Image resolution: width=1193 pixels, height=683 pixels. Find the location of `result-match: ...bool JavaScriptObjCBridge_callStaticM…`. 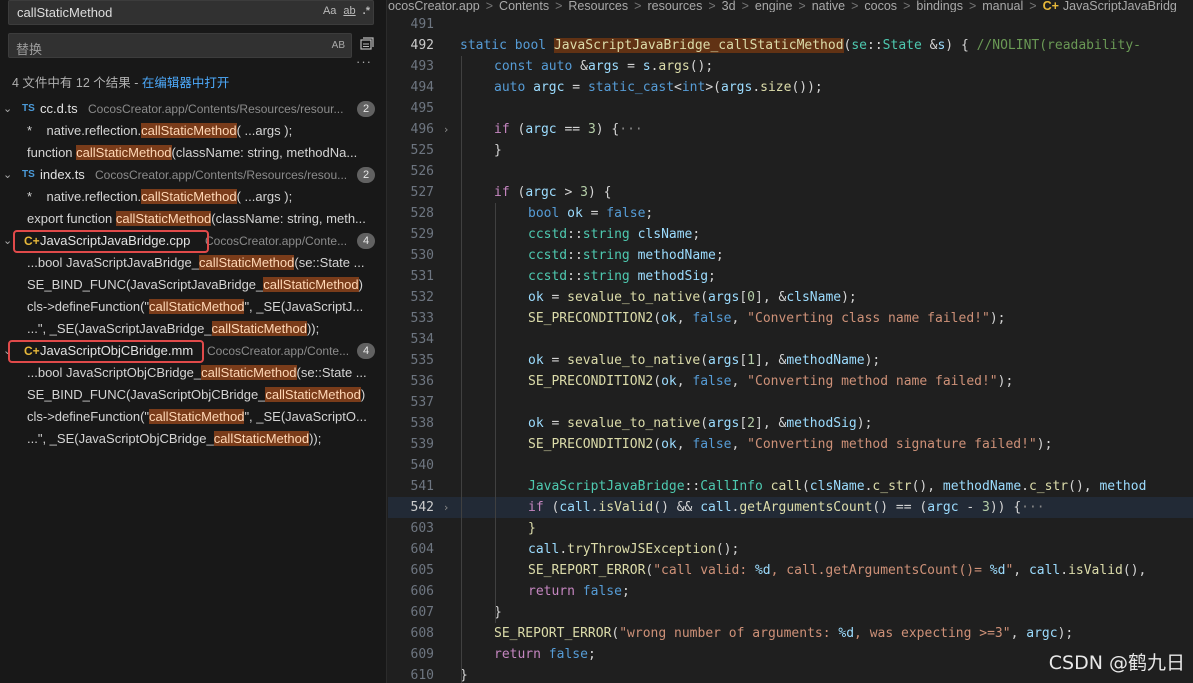

result-match: ...bool JavaScriptObjCBridge_callStaticM… is located at coordinates (193, 373).